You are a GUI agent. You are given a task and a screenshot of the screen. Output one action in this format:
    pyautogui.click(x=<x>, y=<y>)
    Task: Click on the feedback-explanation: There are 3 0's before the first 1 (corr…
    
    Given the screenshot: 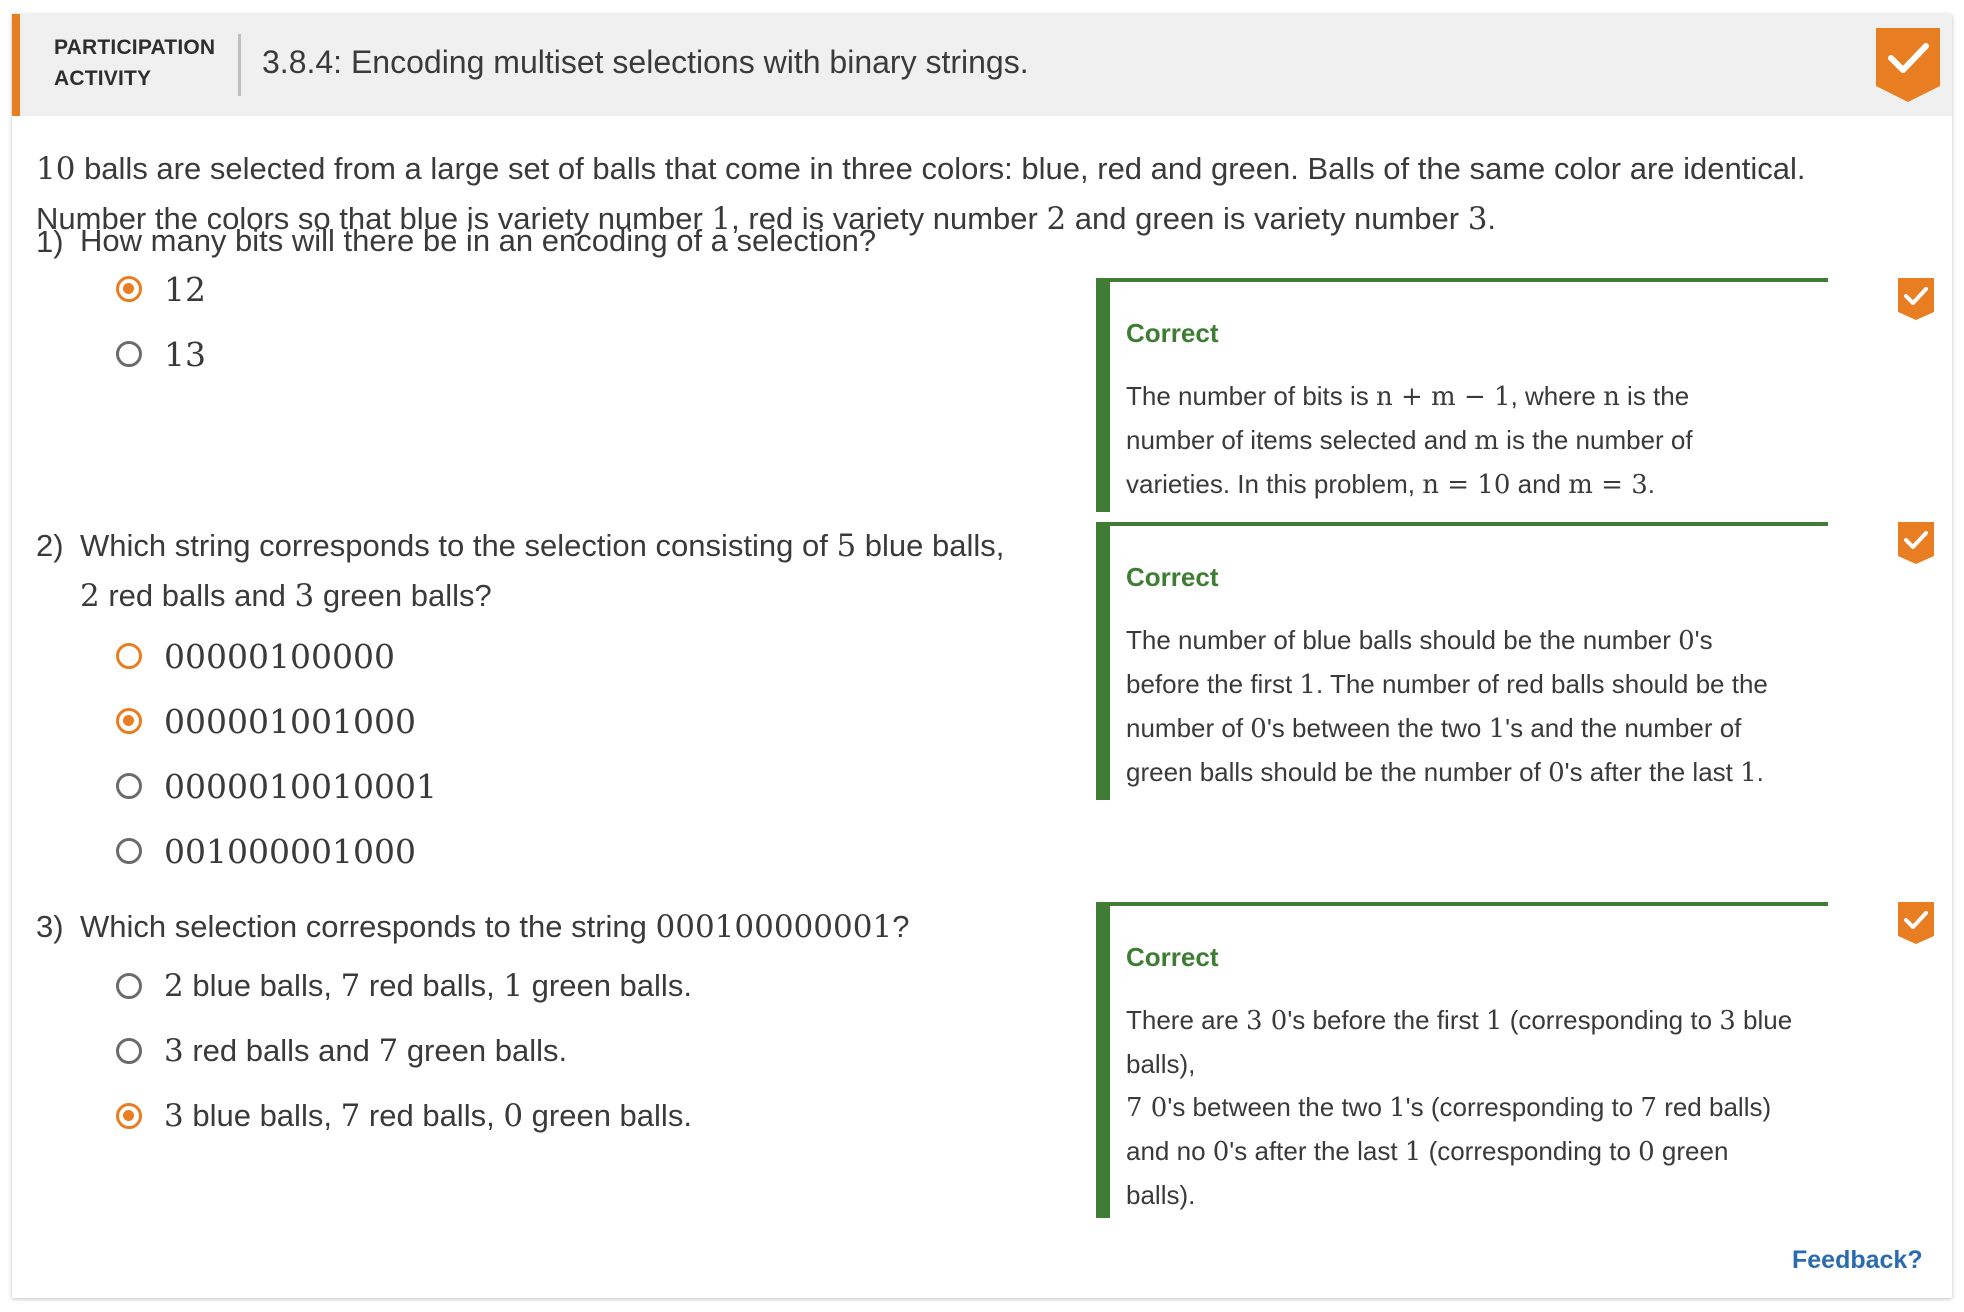 What is the action you would take?
    pyautogui.click(x=1459, y=1107)
    